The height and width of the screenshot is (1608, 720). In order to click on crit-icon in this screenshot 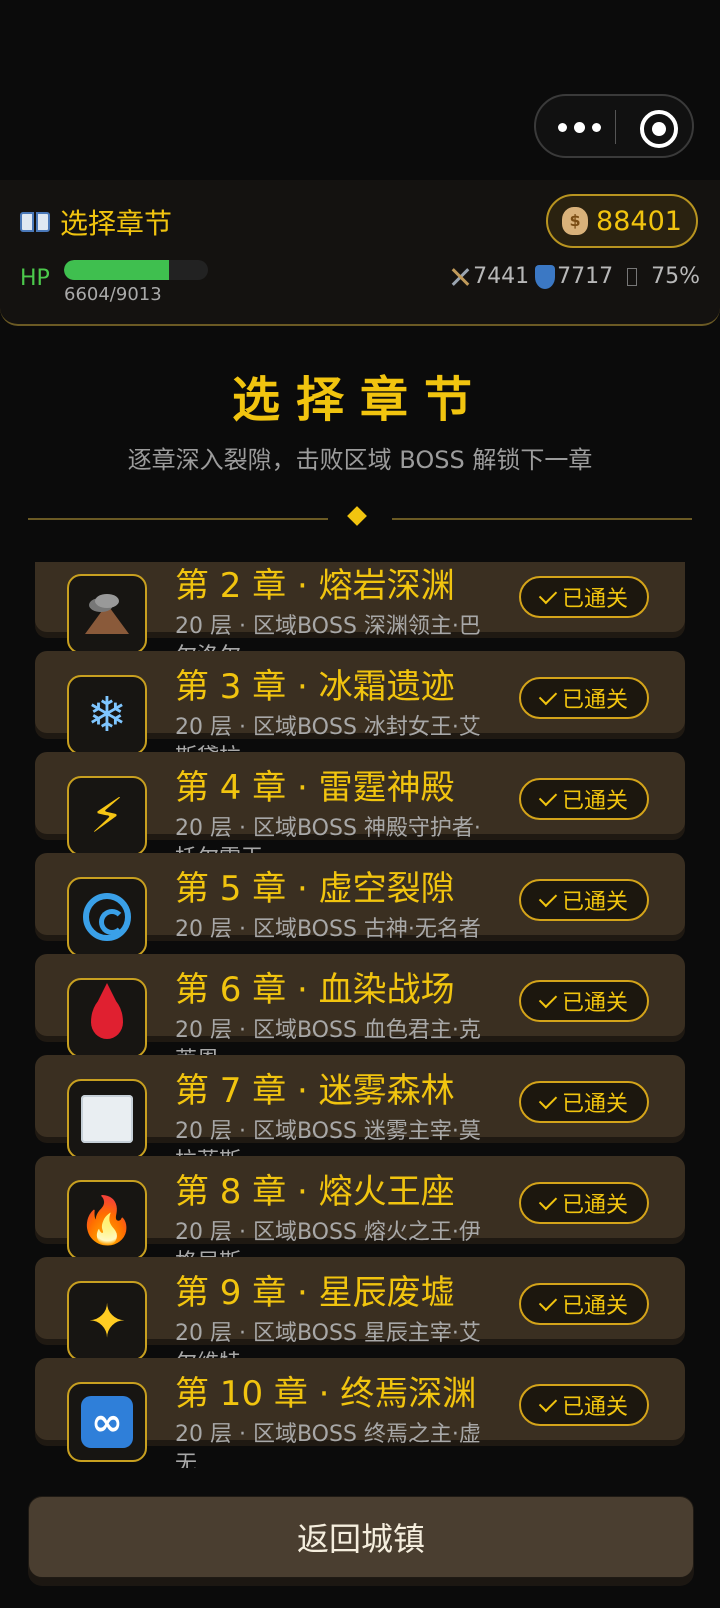, I will do `click(632, 276)`.